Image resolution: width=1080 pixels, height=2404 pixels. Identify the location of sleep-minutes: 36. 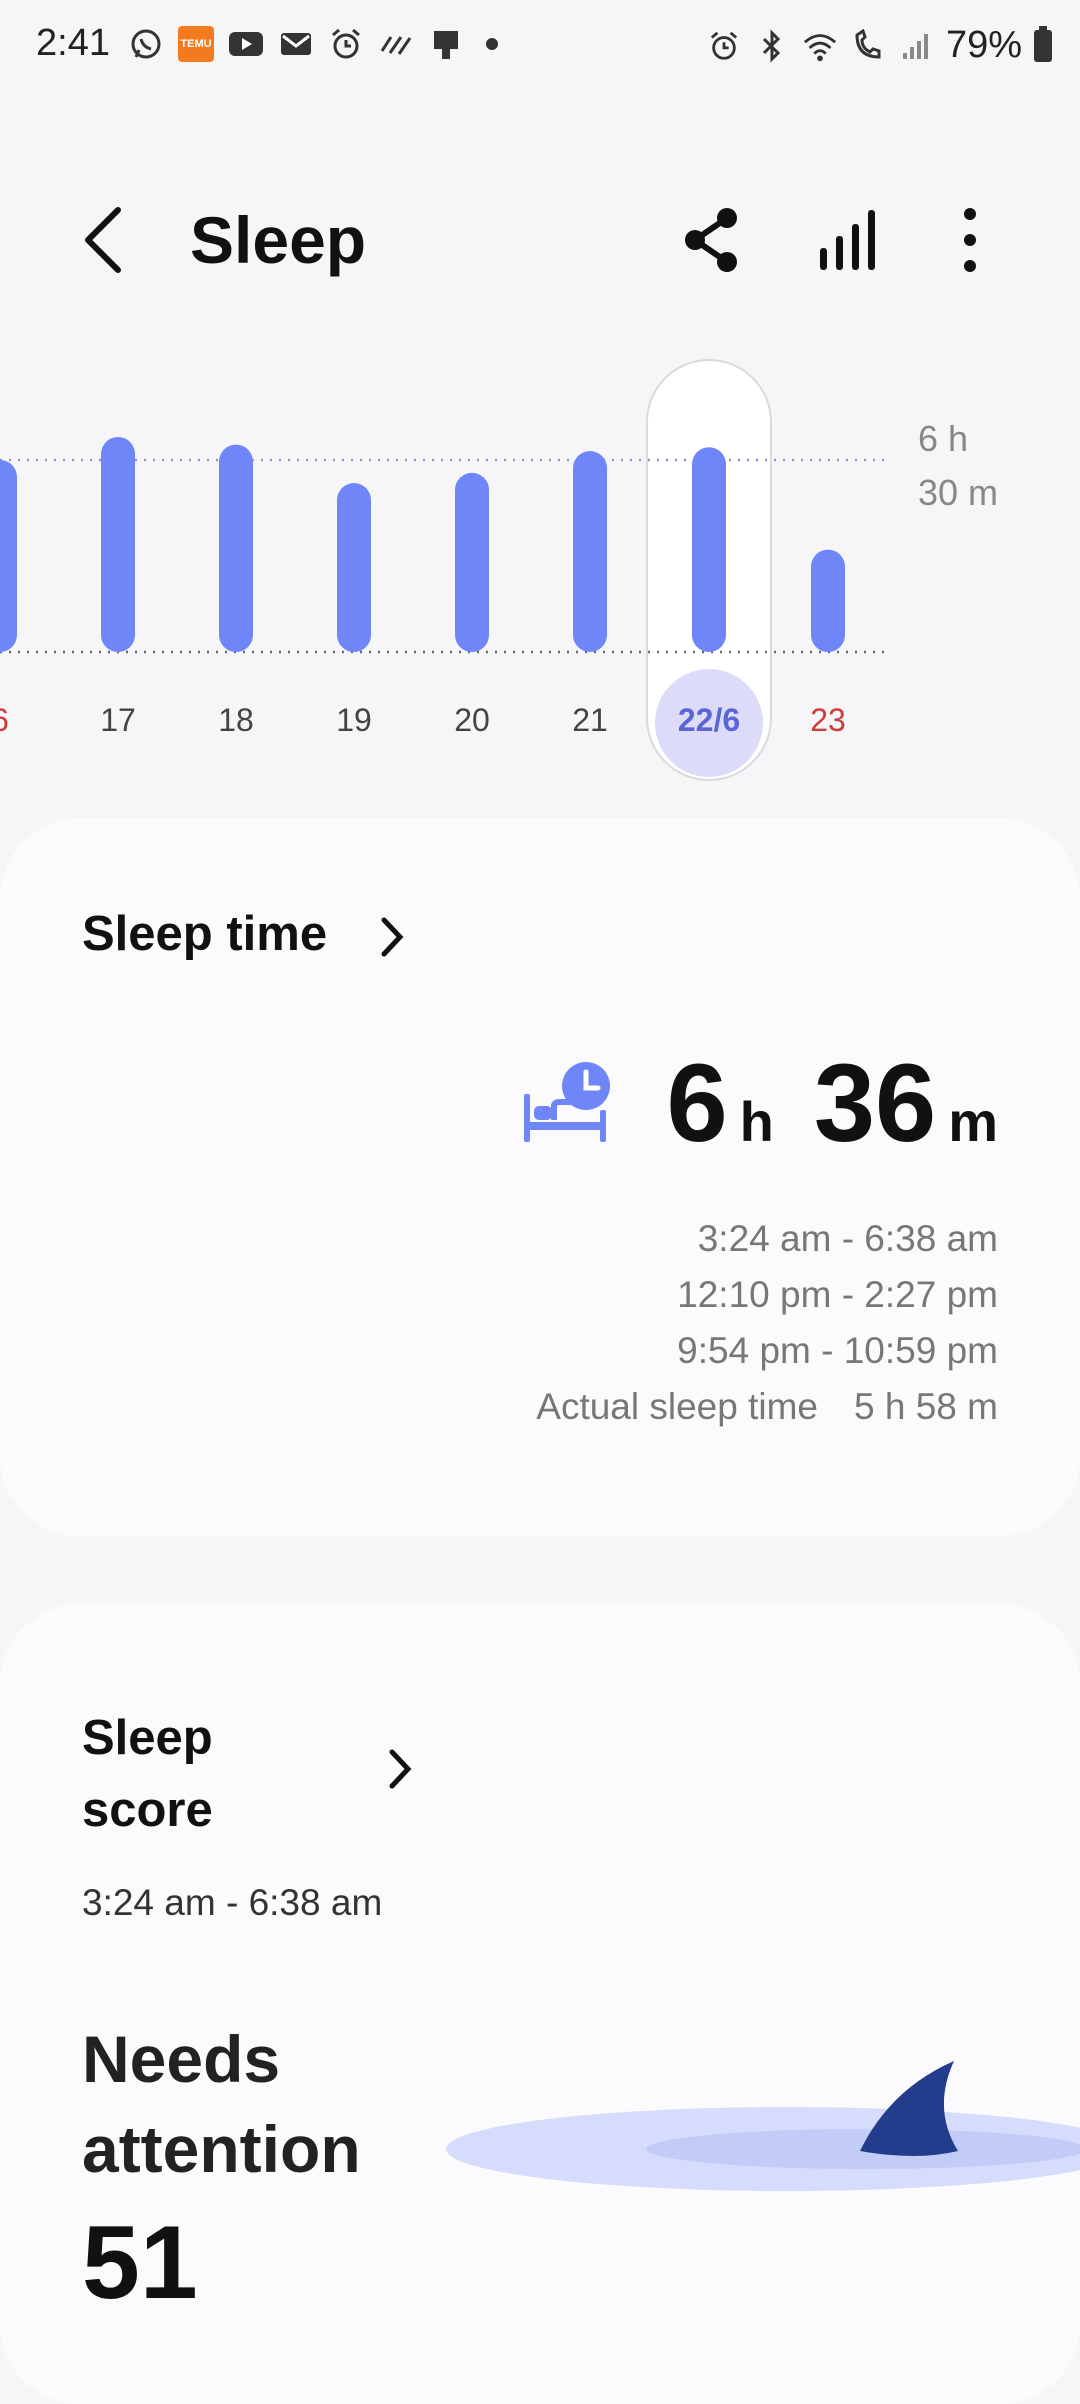
(875, 1103).